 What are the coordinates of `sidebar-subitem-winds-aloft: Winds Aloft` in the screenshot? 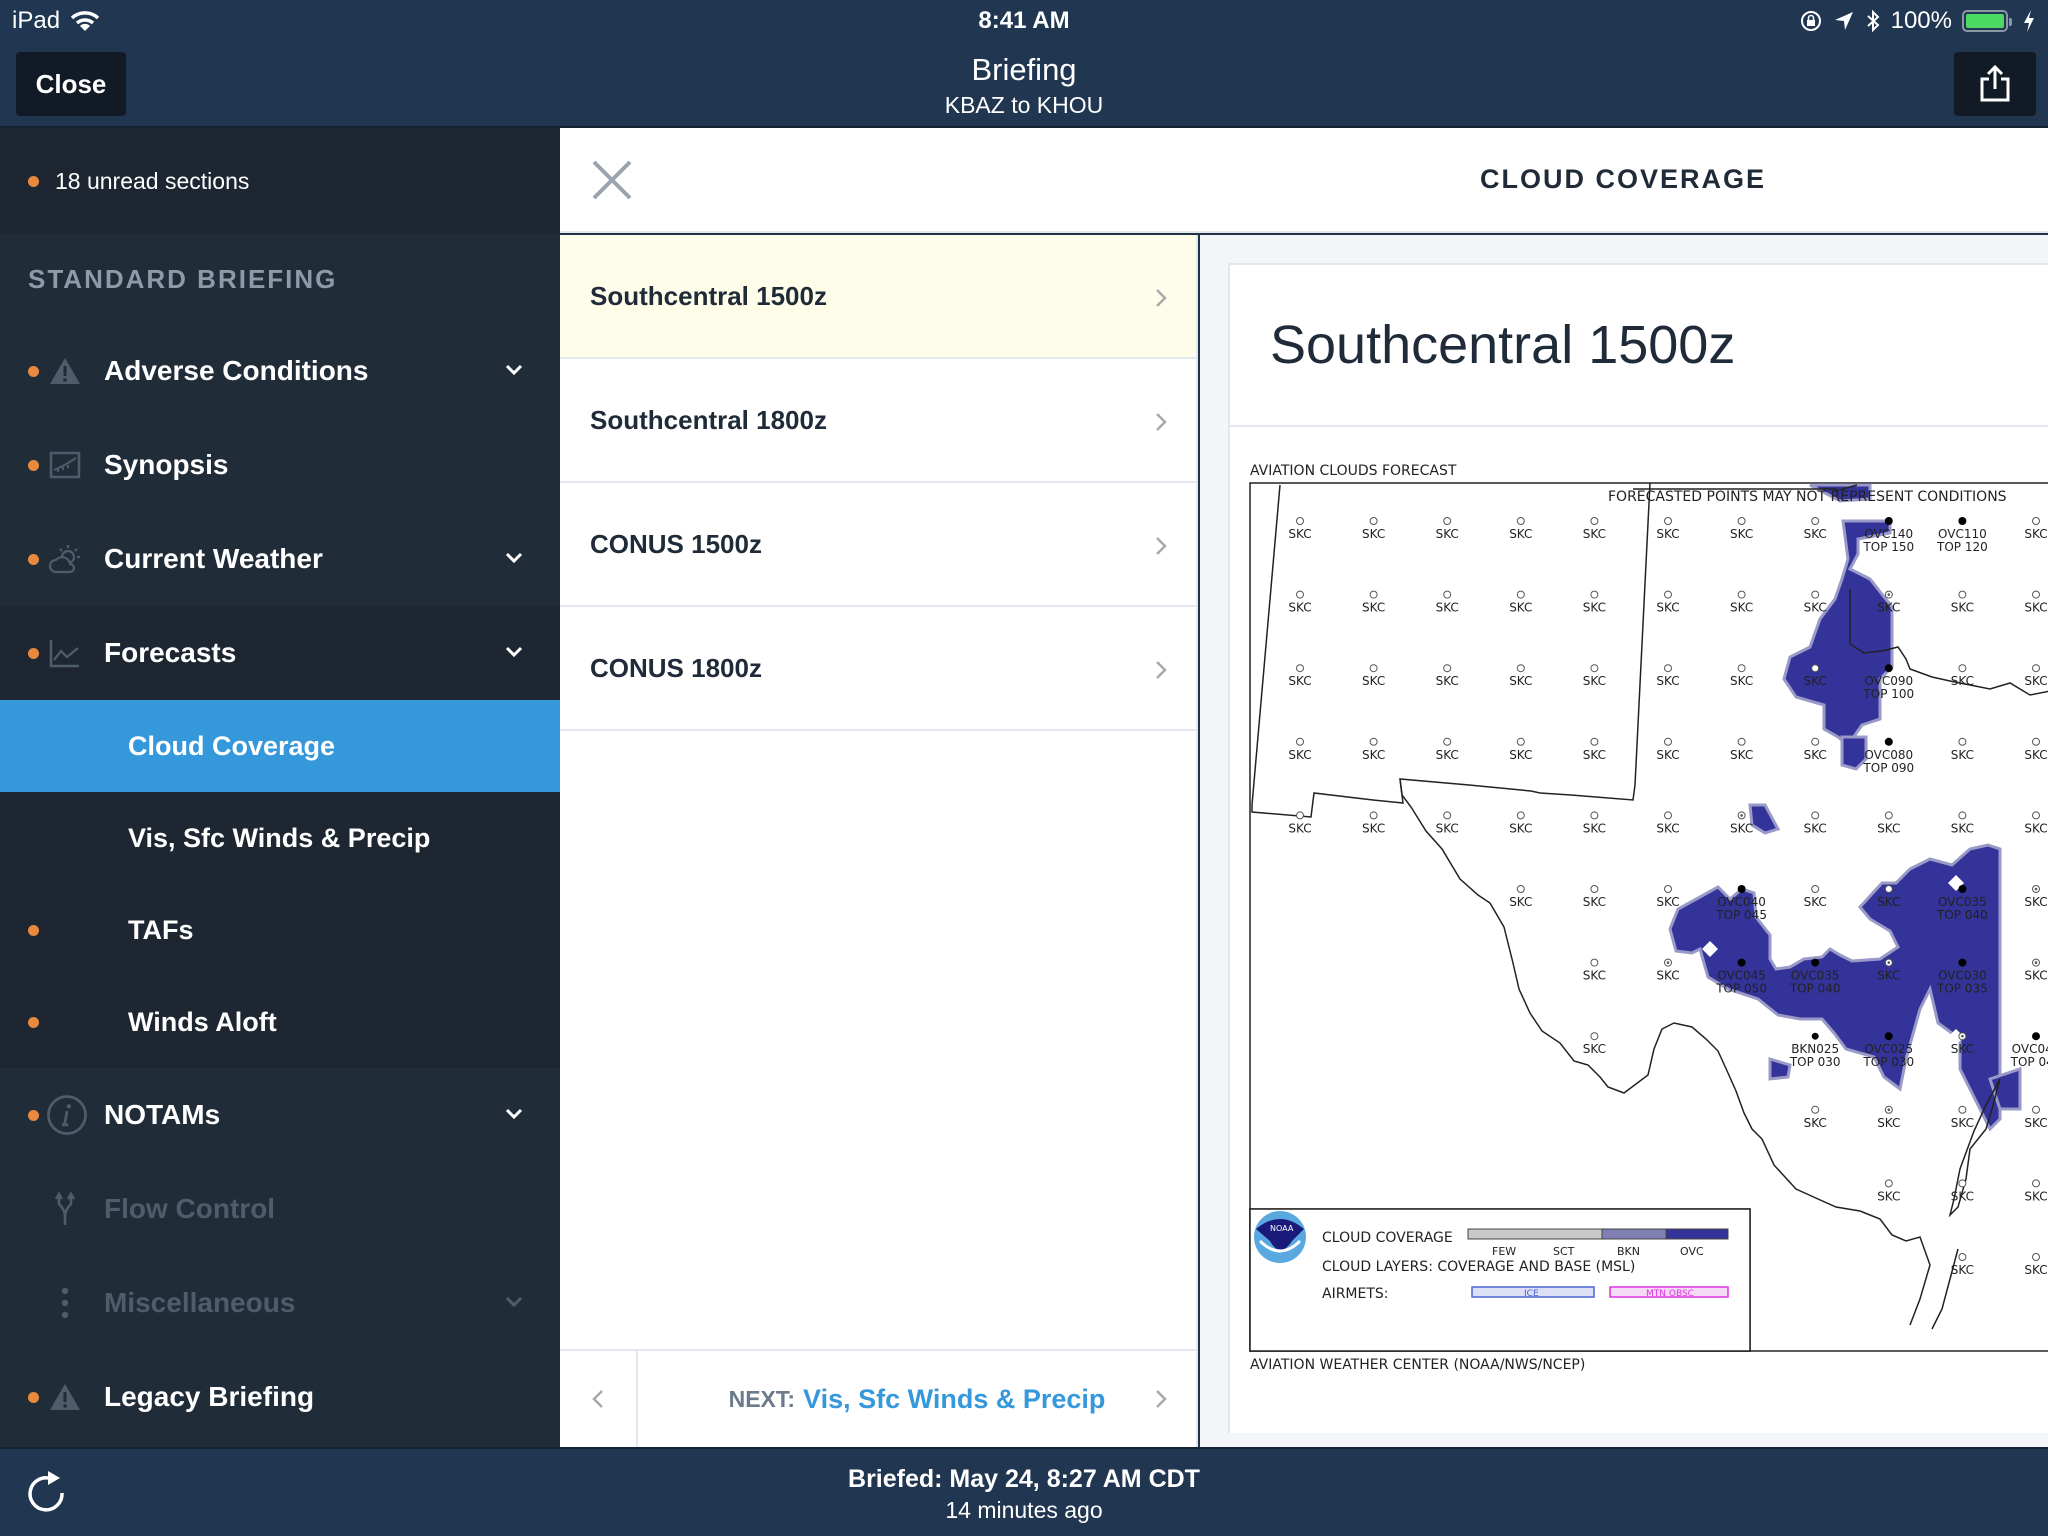 It's located at (280, 1022).